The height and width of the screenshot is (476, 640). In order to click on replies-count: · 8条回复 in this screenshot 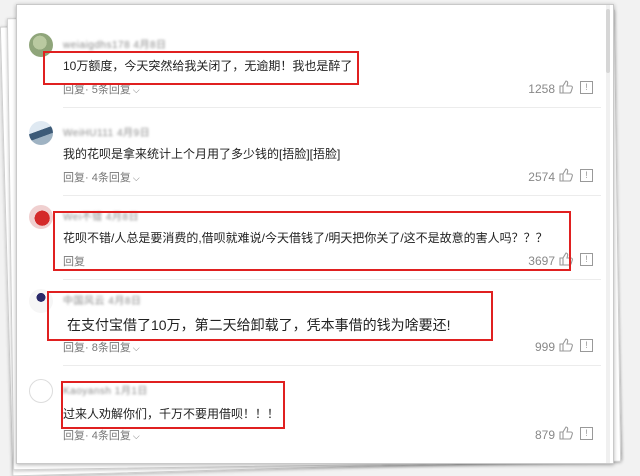, I will do `click(108, 348)`.